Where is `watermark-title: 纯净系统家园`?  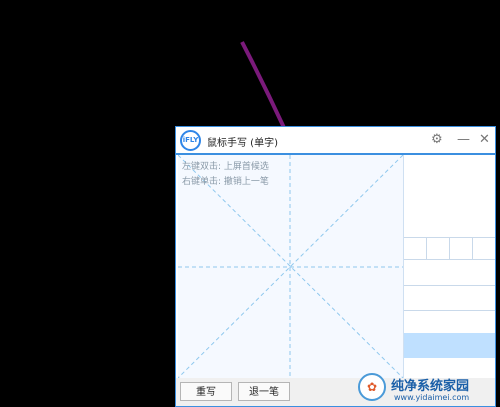
watermark-title: 纯净系统家园 is located at coordinates (430, 386).